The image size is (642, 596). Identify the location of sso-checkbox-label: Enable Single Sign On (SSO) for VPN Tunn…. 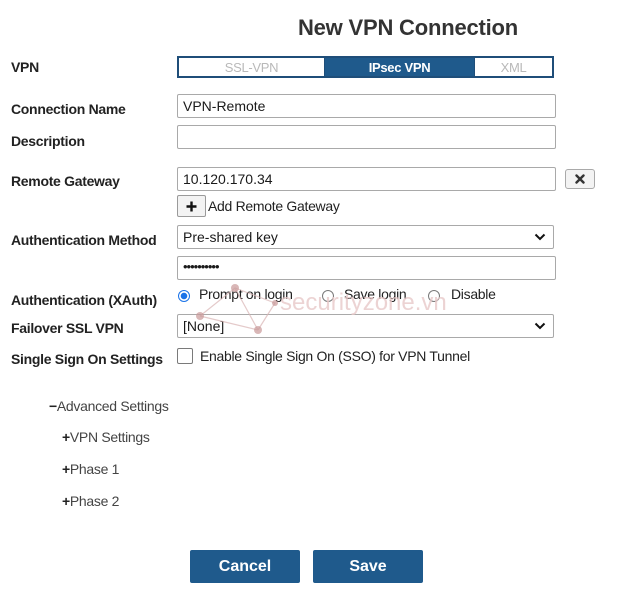
(335, 356).